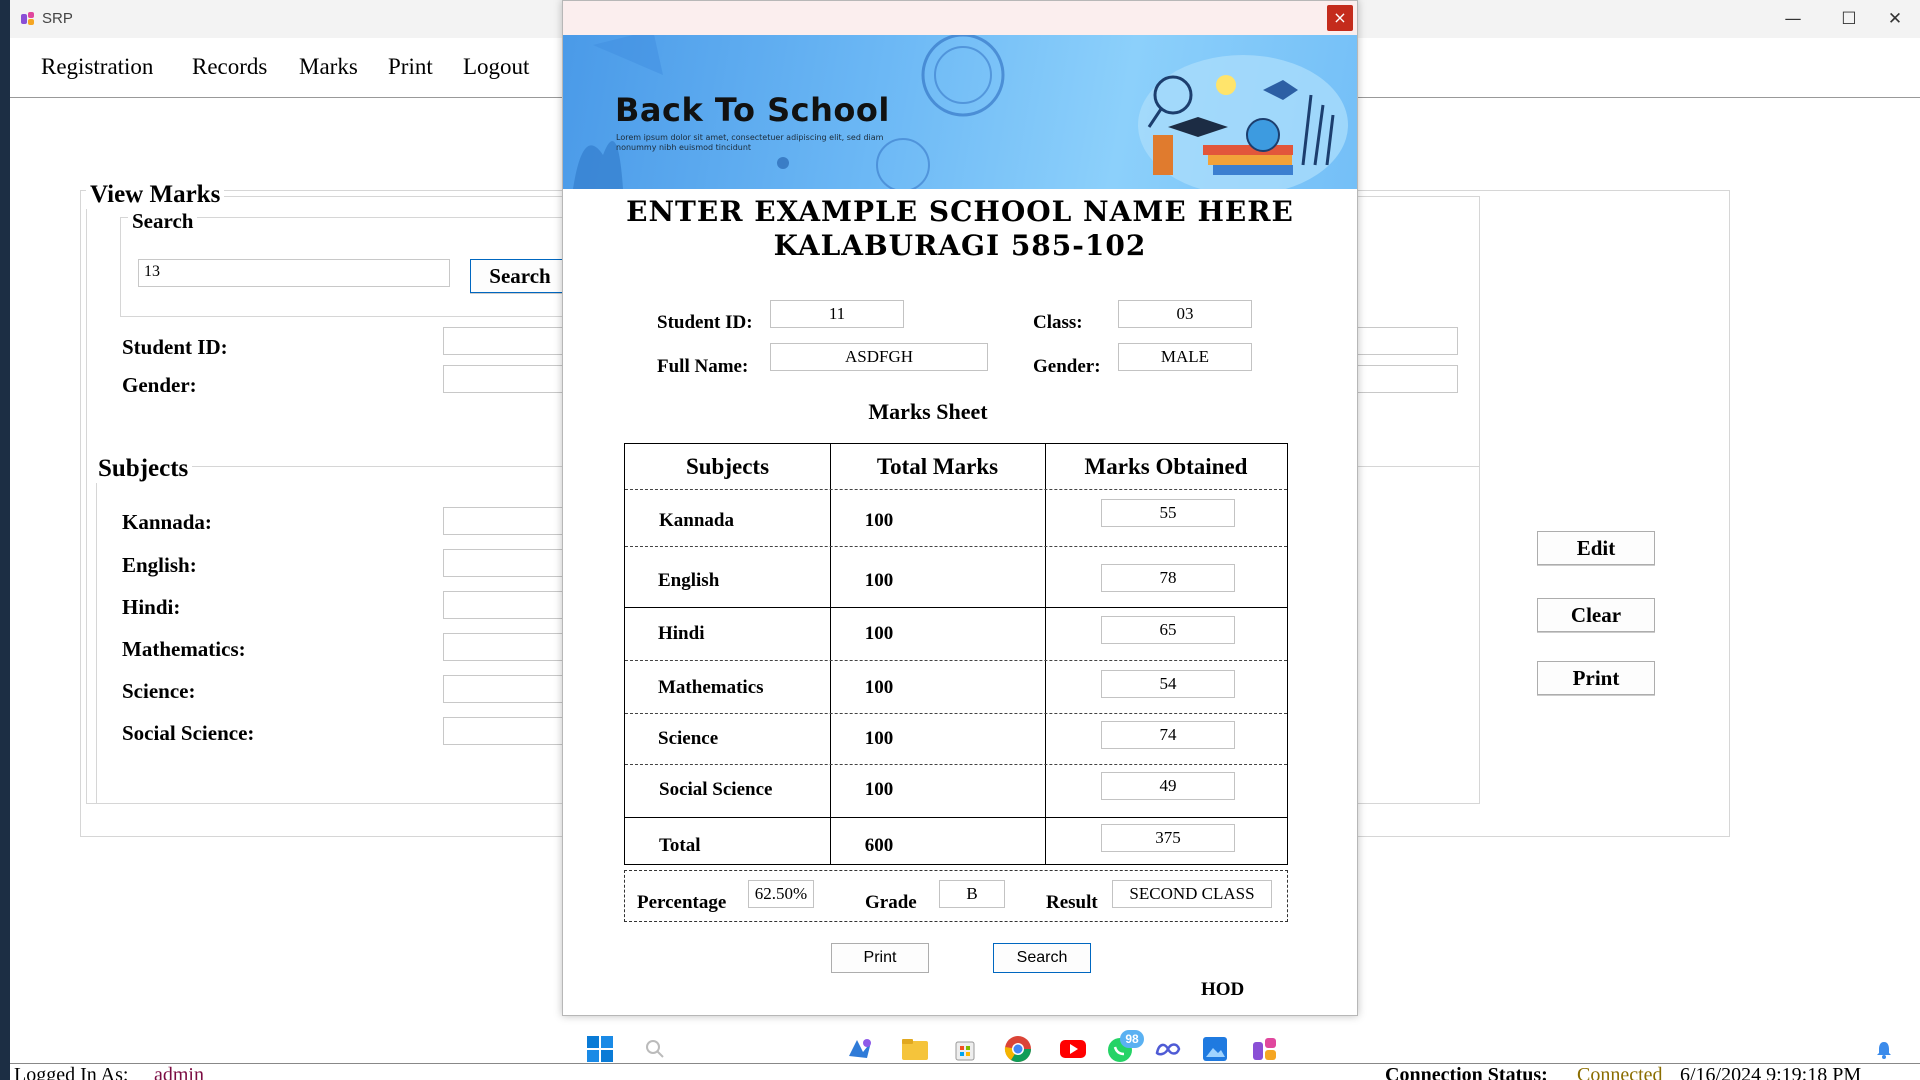  I want to click on subject-cell: Mathematics, so click(711, 687).